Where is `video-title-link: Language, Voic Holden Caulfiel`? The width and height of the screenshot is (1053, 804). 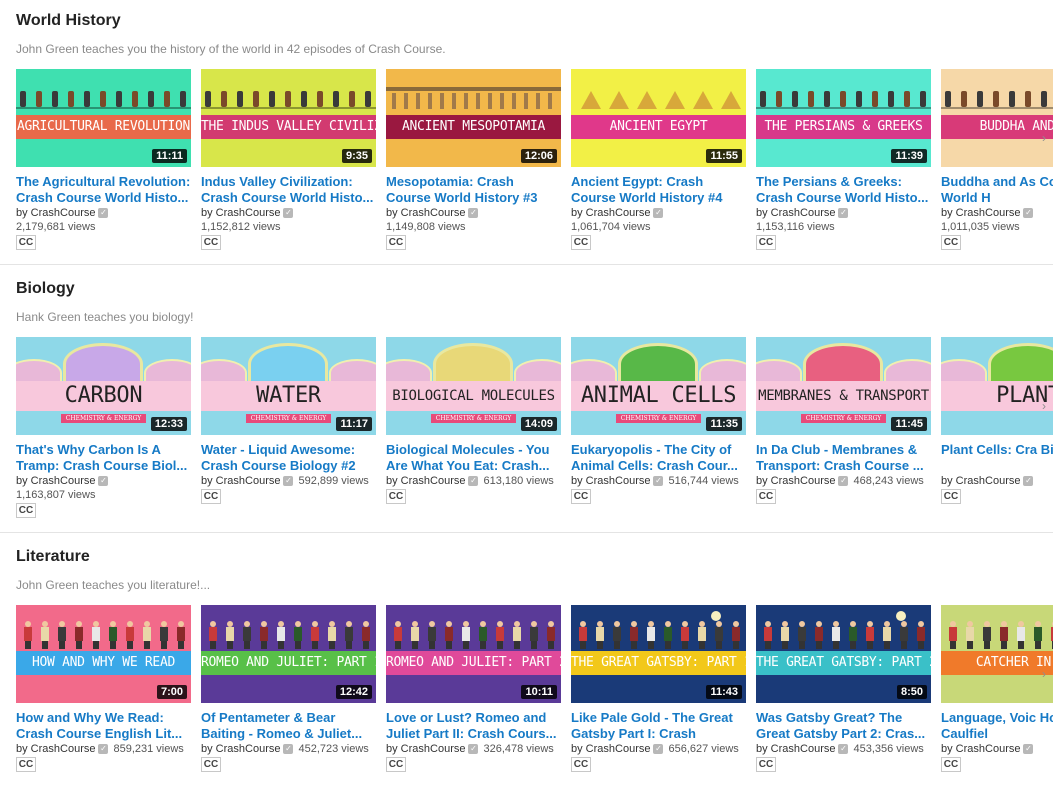 video-title-link: Language, Voic Holden Caulfiel is located at coordinates (997, 726).